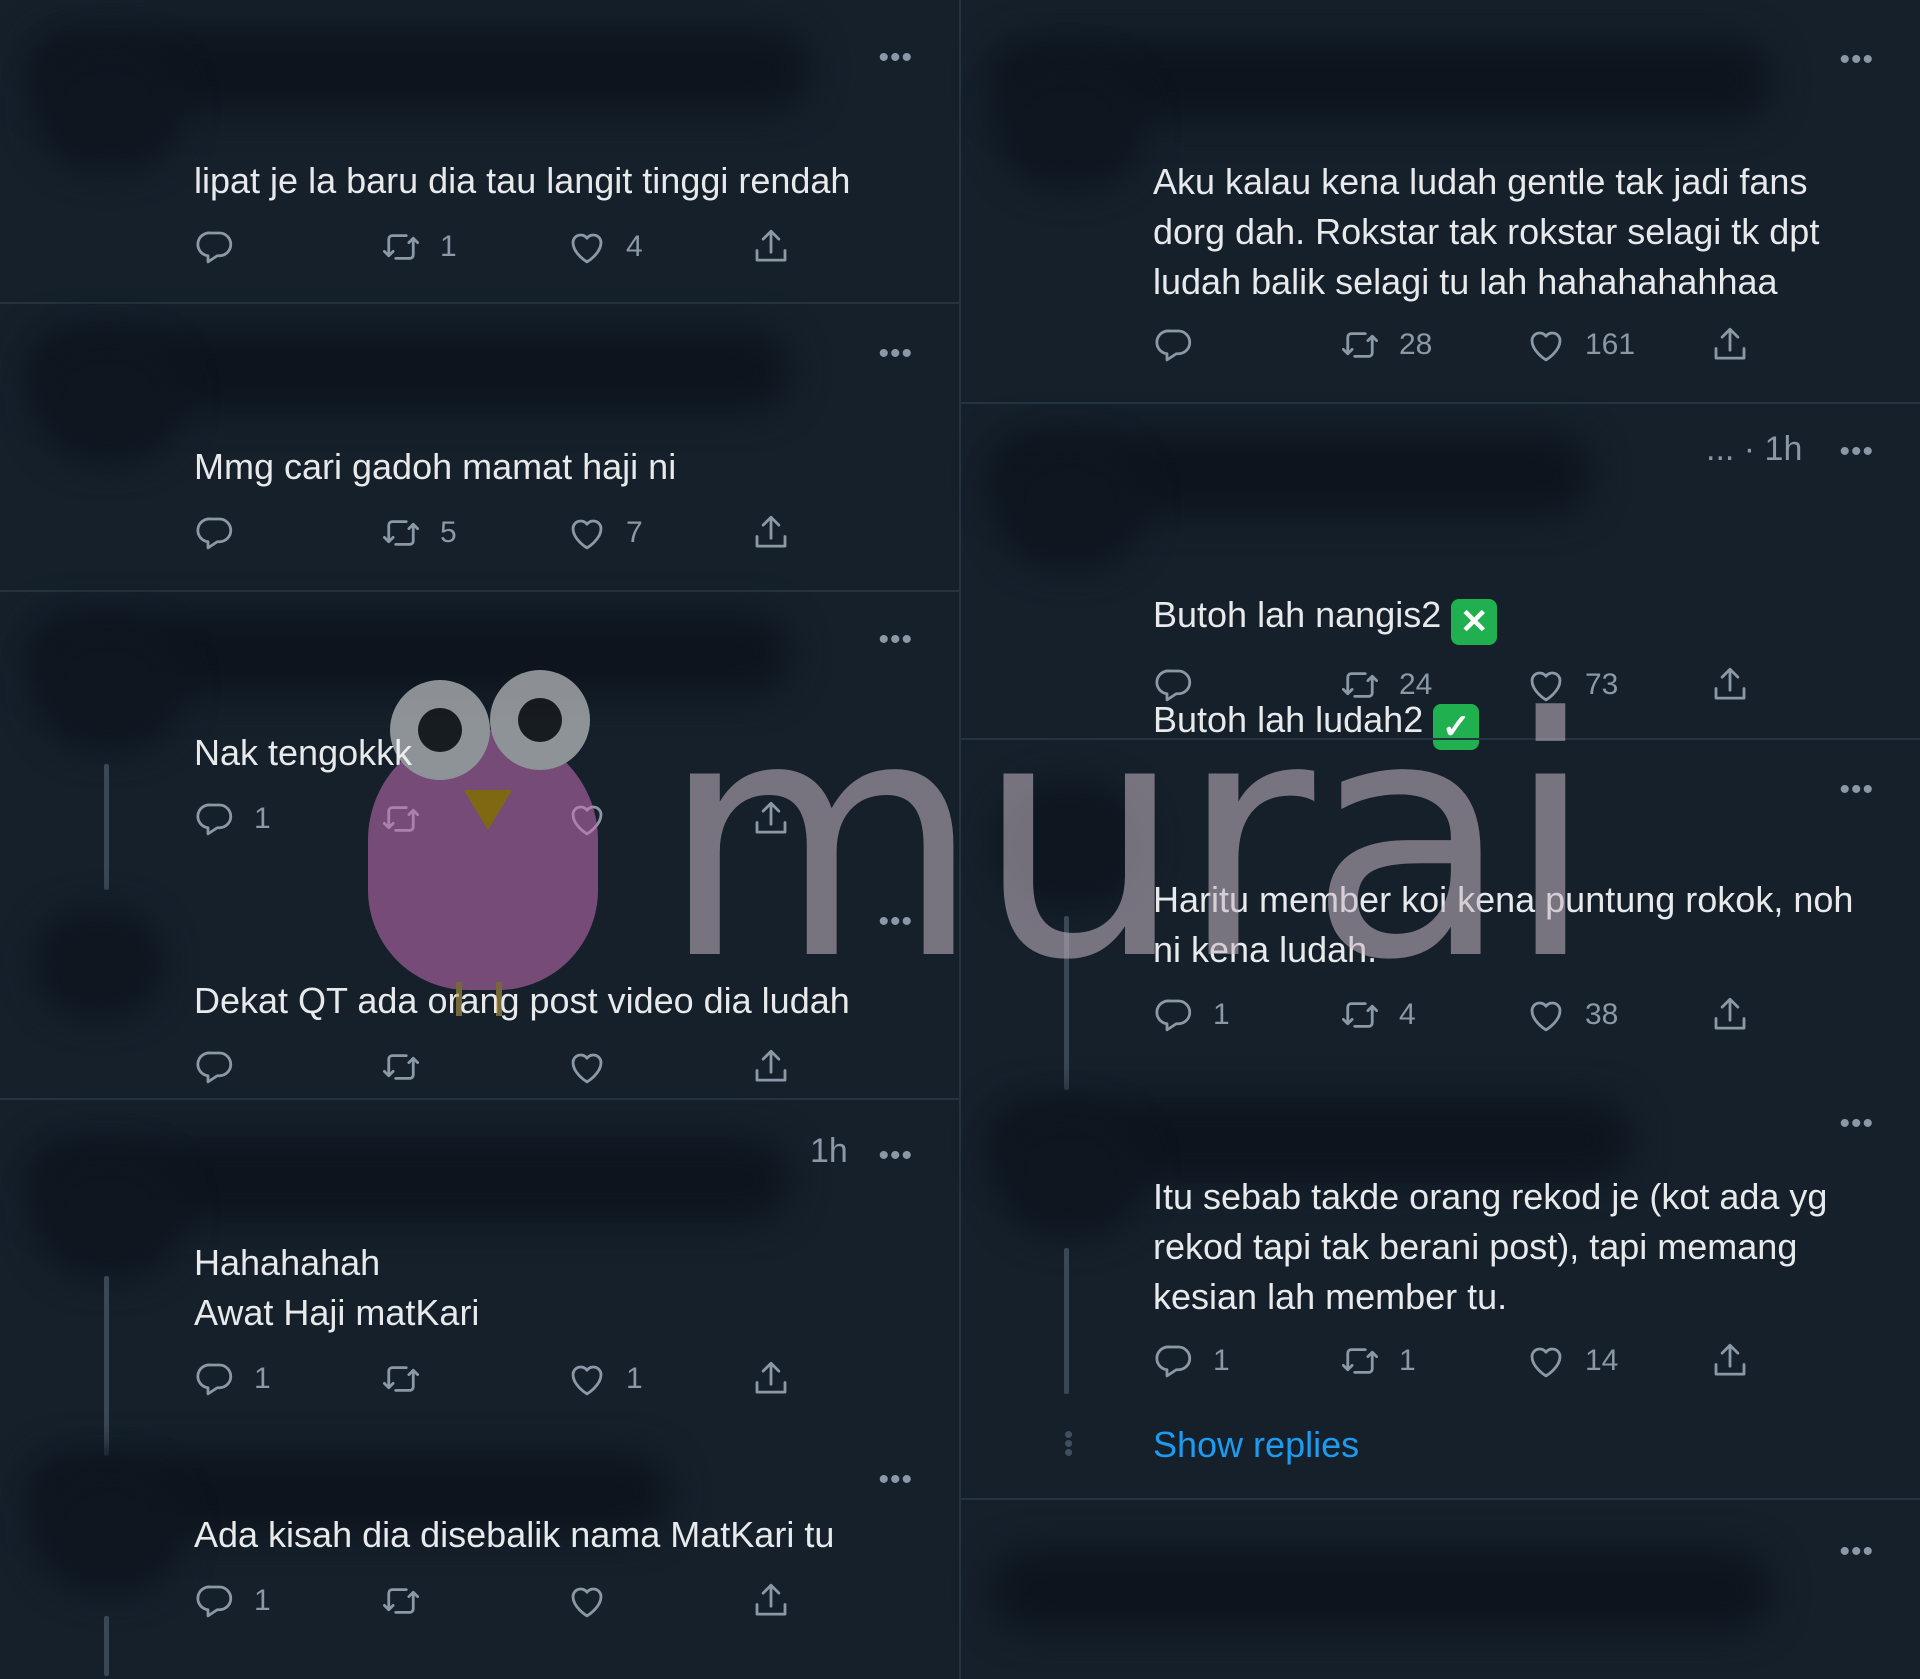 The image size is (1920, 1679). Describe the element at coordinates (1066, 1003) in the screenshot. I see `thread-line` at that location.